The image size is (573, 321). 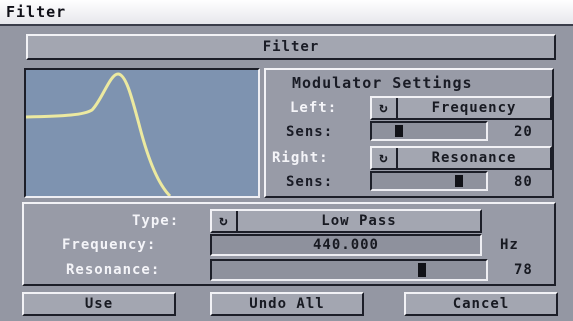 I want to click on resonance-slider-knob, so click(x=421, y=270).